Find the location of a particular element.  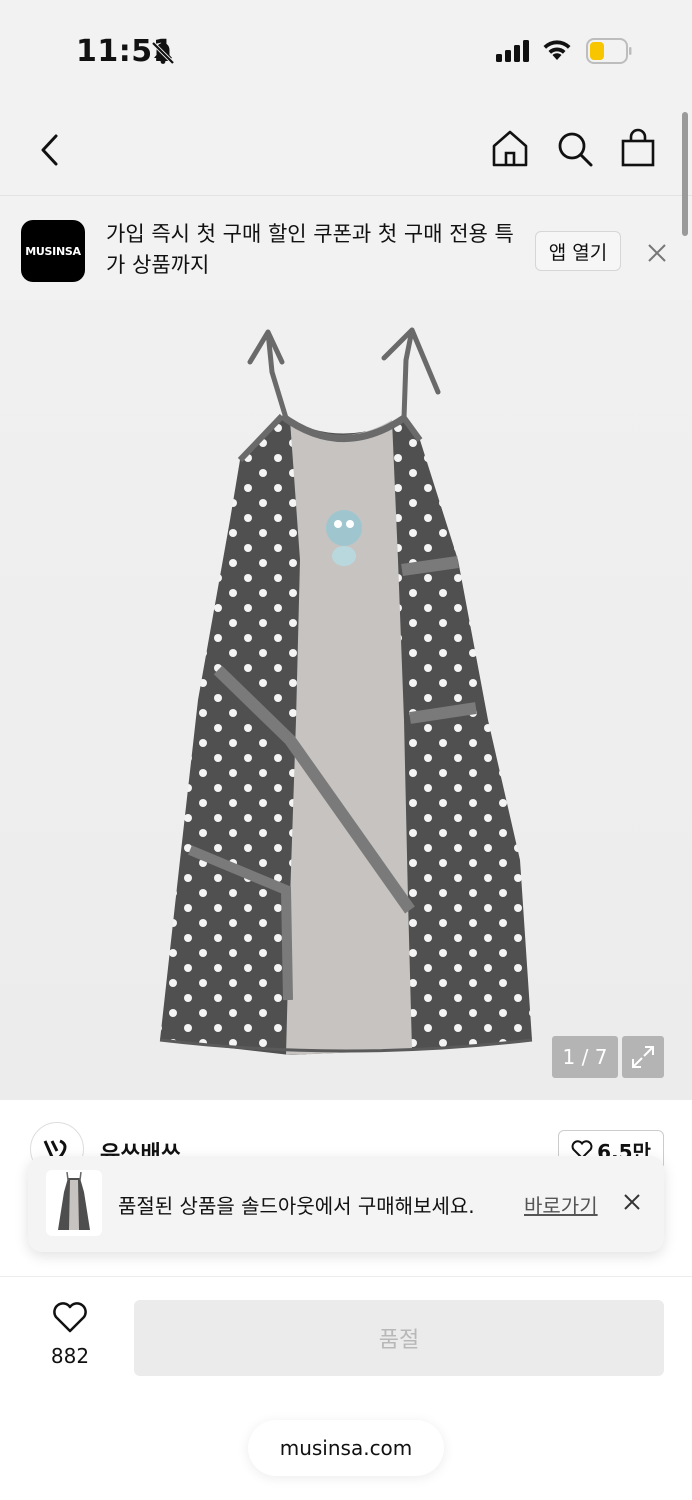

toast-message: 품절된 상품을 솔드아웃에서 구매해보세요. is located at coordinates (296, 1206).